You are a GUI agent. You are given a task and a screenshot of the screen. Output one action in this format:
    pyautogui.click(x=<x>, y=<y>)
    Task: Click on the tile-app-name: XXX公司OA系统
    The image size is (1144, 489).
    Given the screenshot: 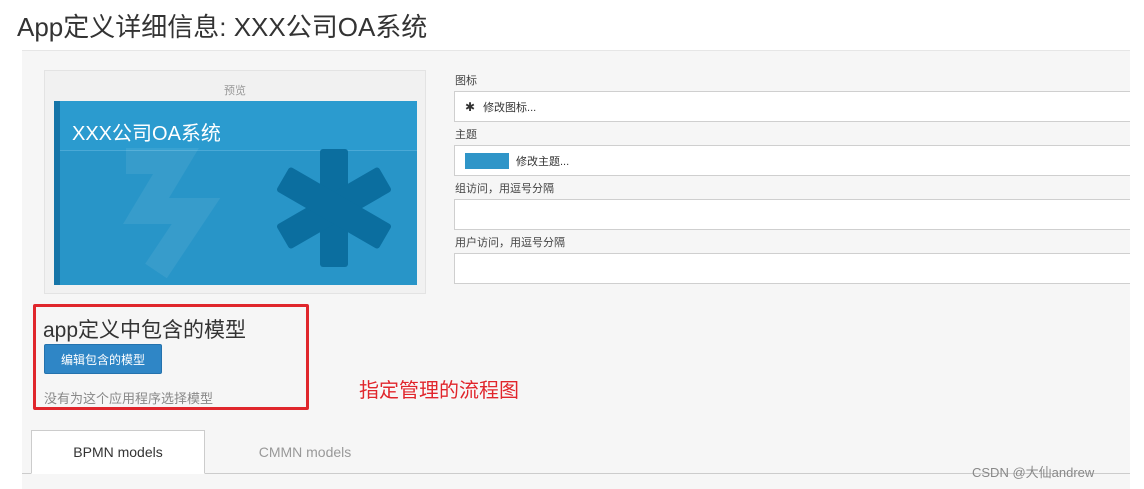 What is the action you would take?
    pyautogui.click(x=146, y=134)
    